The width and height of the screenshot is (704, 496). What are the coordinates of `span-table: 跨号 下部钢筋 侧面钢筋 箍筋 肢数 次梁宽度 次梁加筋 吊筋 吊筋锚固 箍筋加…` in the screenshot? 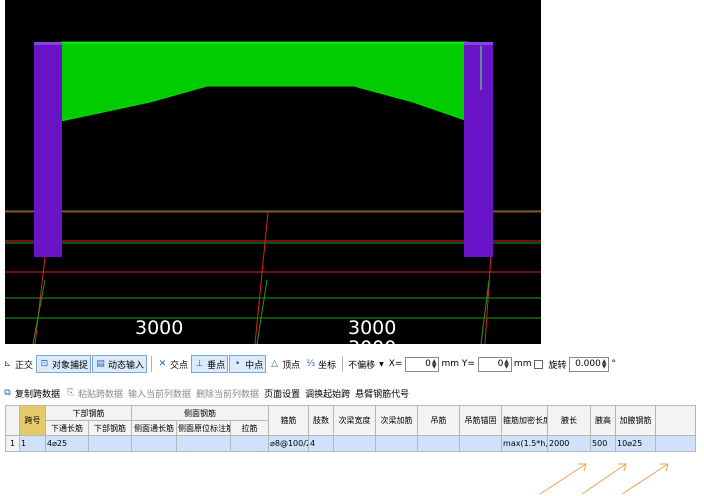 It's located at (351, 433).